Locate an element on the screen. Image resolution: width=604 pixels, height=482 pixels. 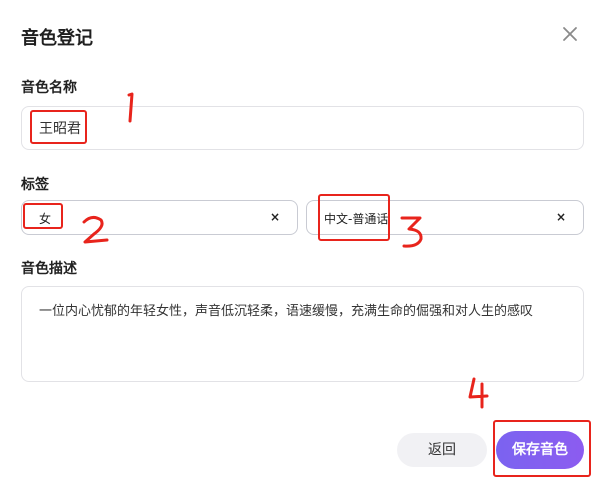
back-button: 返回 is located at coordinates (442, 450).